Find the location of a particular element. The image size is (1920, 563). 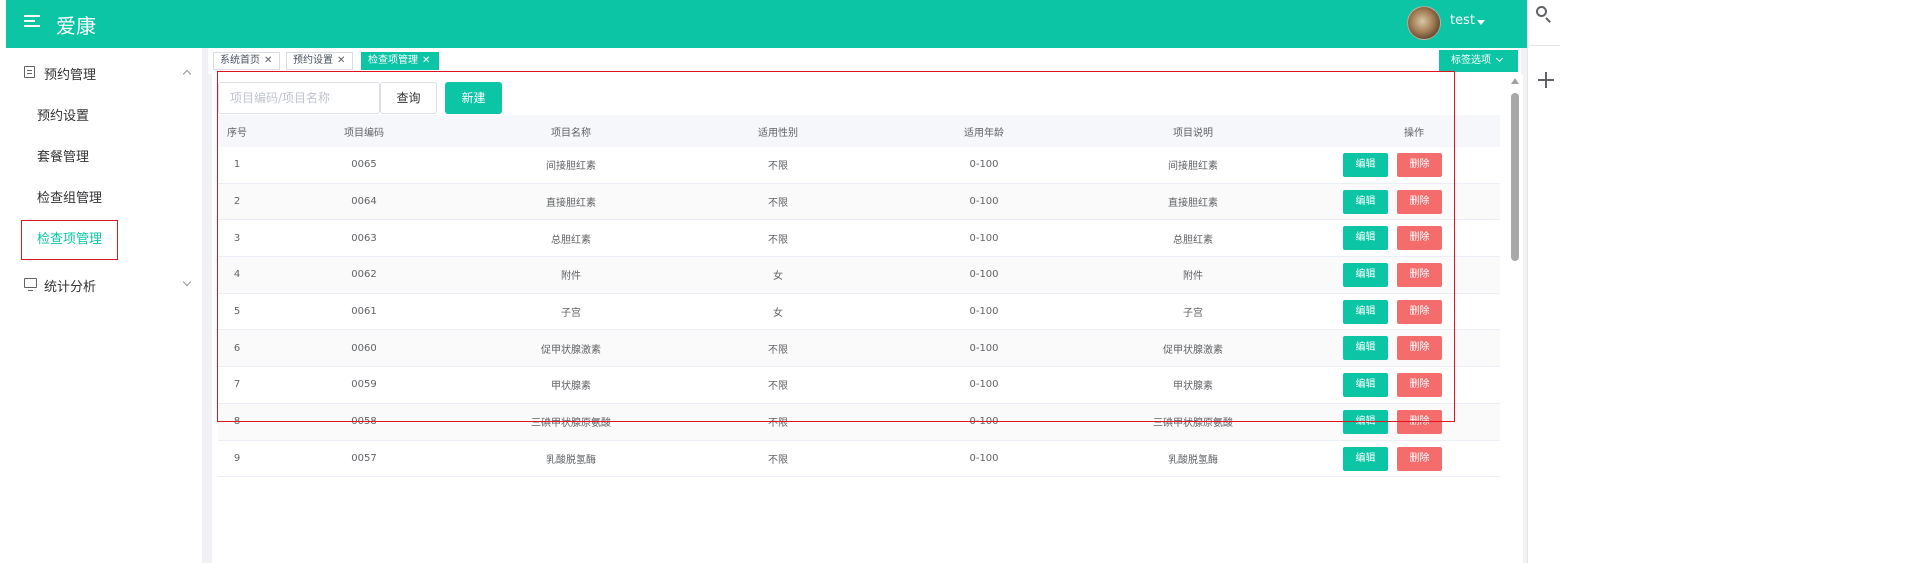

search-icon is located at coordinates (1544, 14).